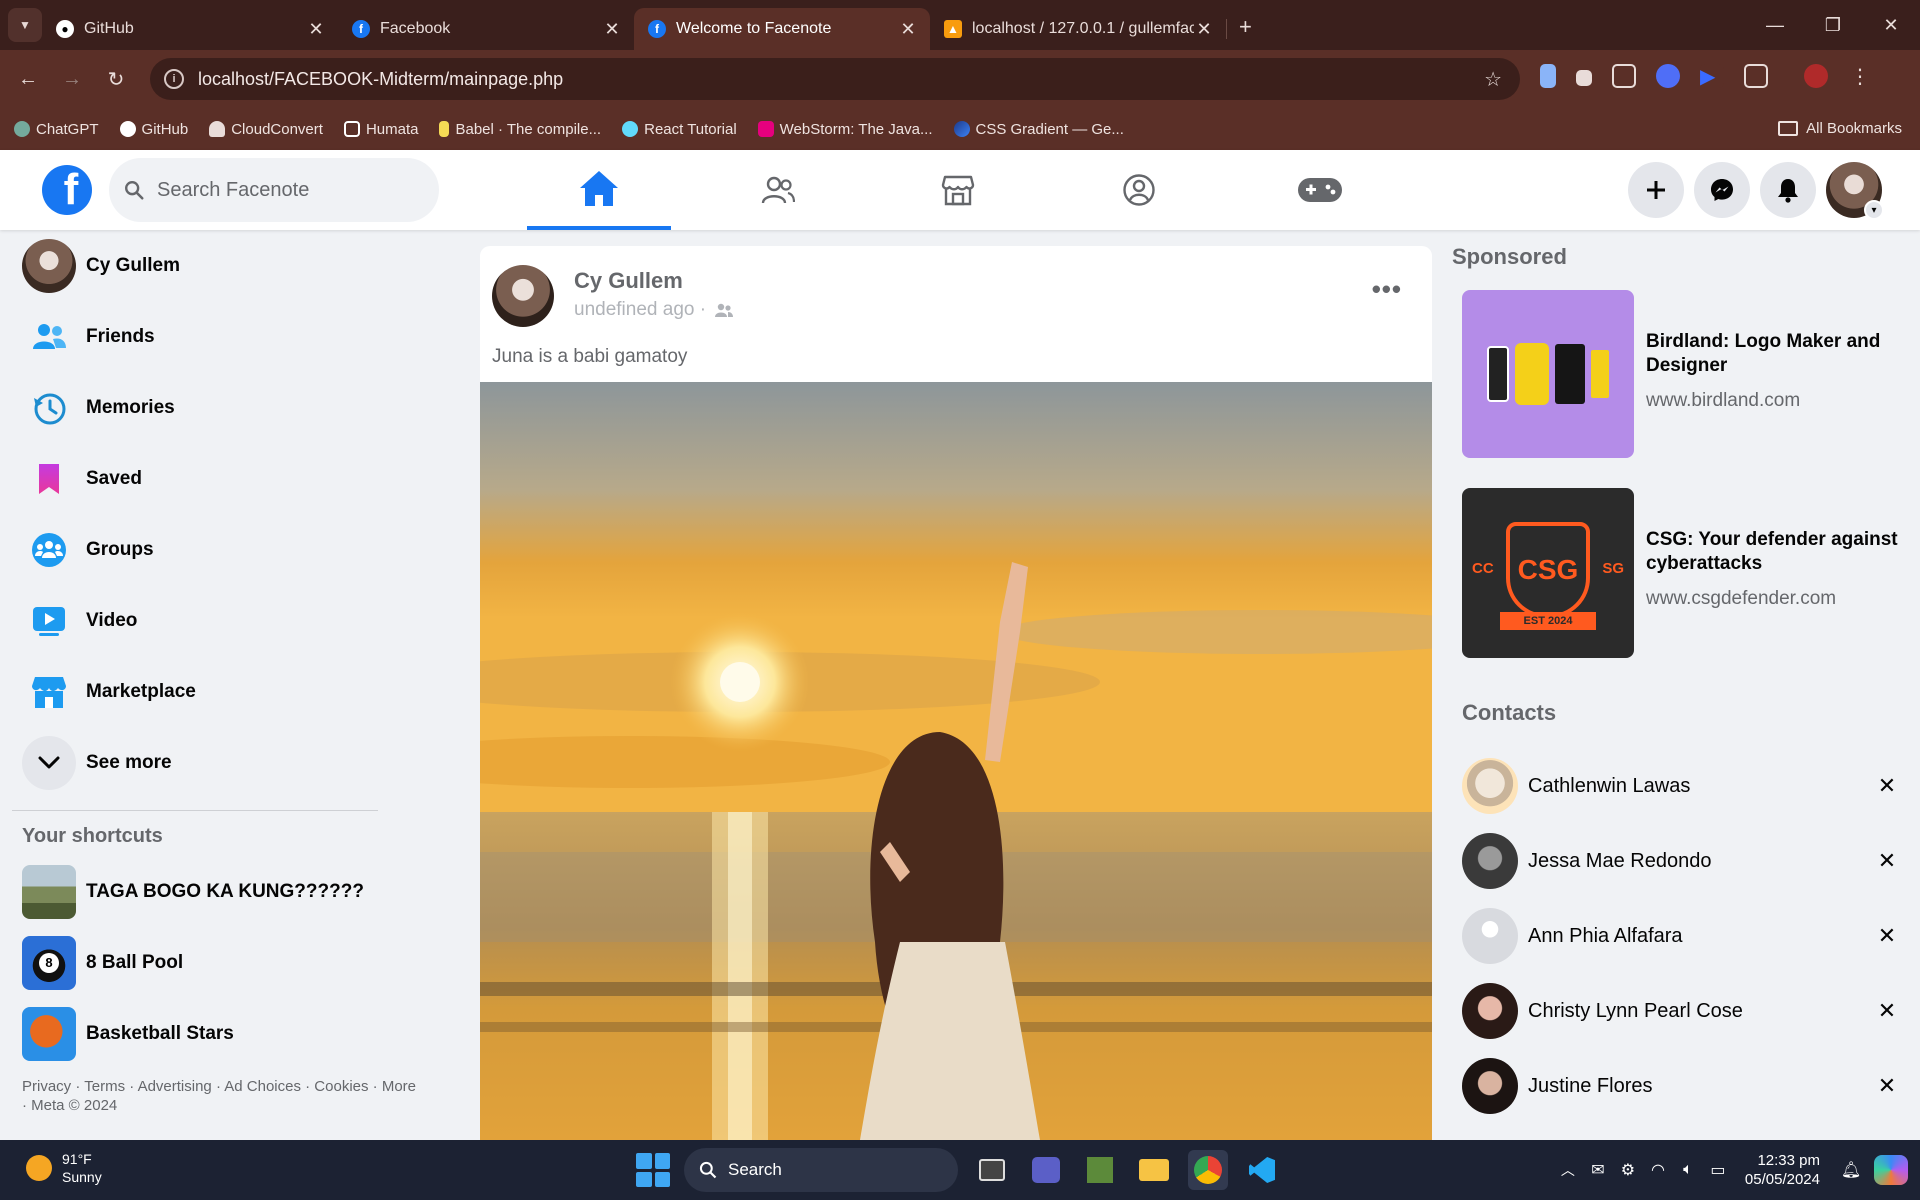 Image resolution: width=1920 pixels, height=1200 pixels. Describe the element at coordinates (1208, 1170) in the screenshot. I see `chrome-icon` at that location.